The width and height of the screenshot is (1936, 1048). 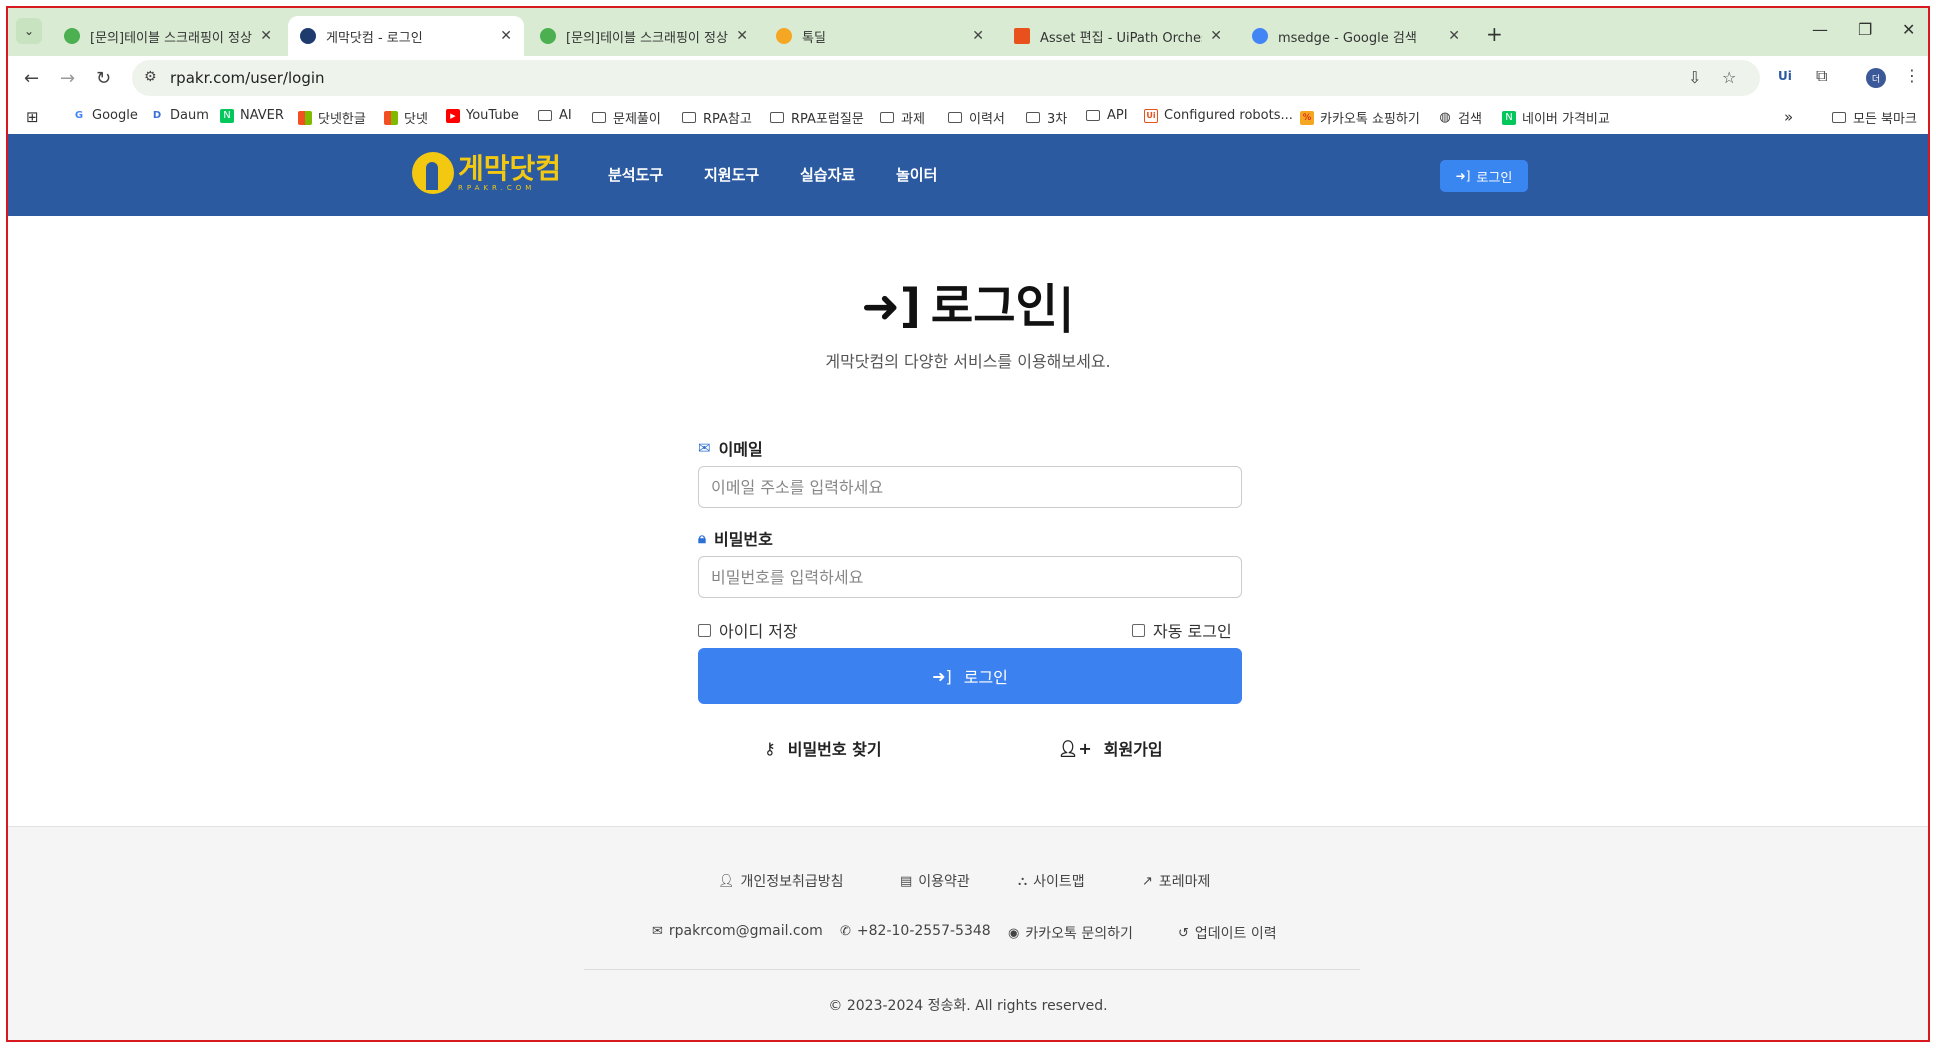 I want to click on find-password-link: ⚷ 비밀번호 찾기, so click(x=823, y=748).